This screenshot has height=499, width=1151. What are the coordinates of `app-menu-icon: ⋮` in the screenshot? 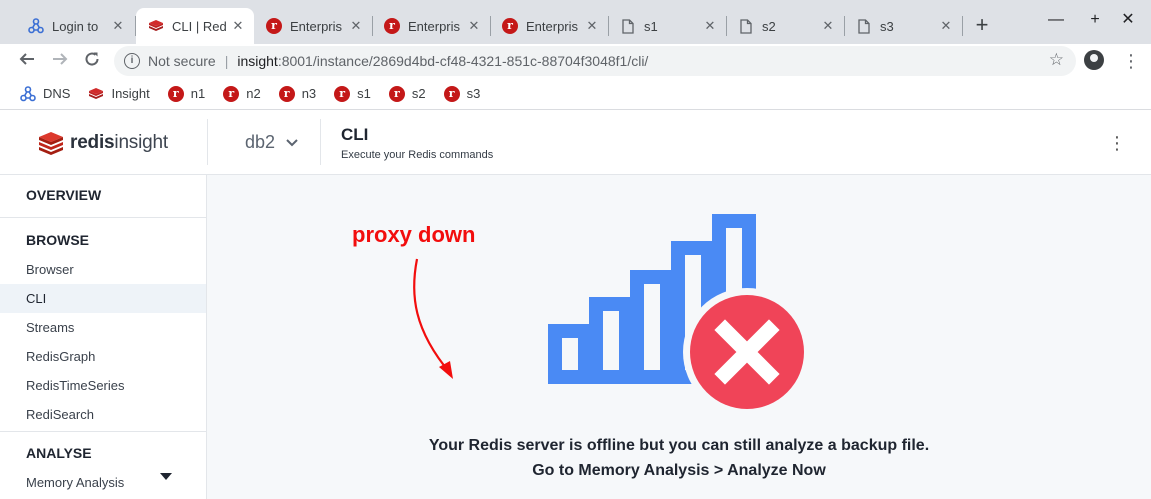 It's located at (1117, 143).